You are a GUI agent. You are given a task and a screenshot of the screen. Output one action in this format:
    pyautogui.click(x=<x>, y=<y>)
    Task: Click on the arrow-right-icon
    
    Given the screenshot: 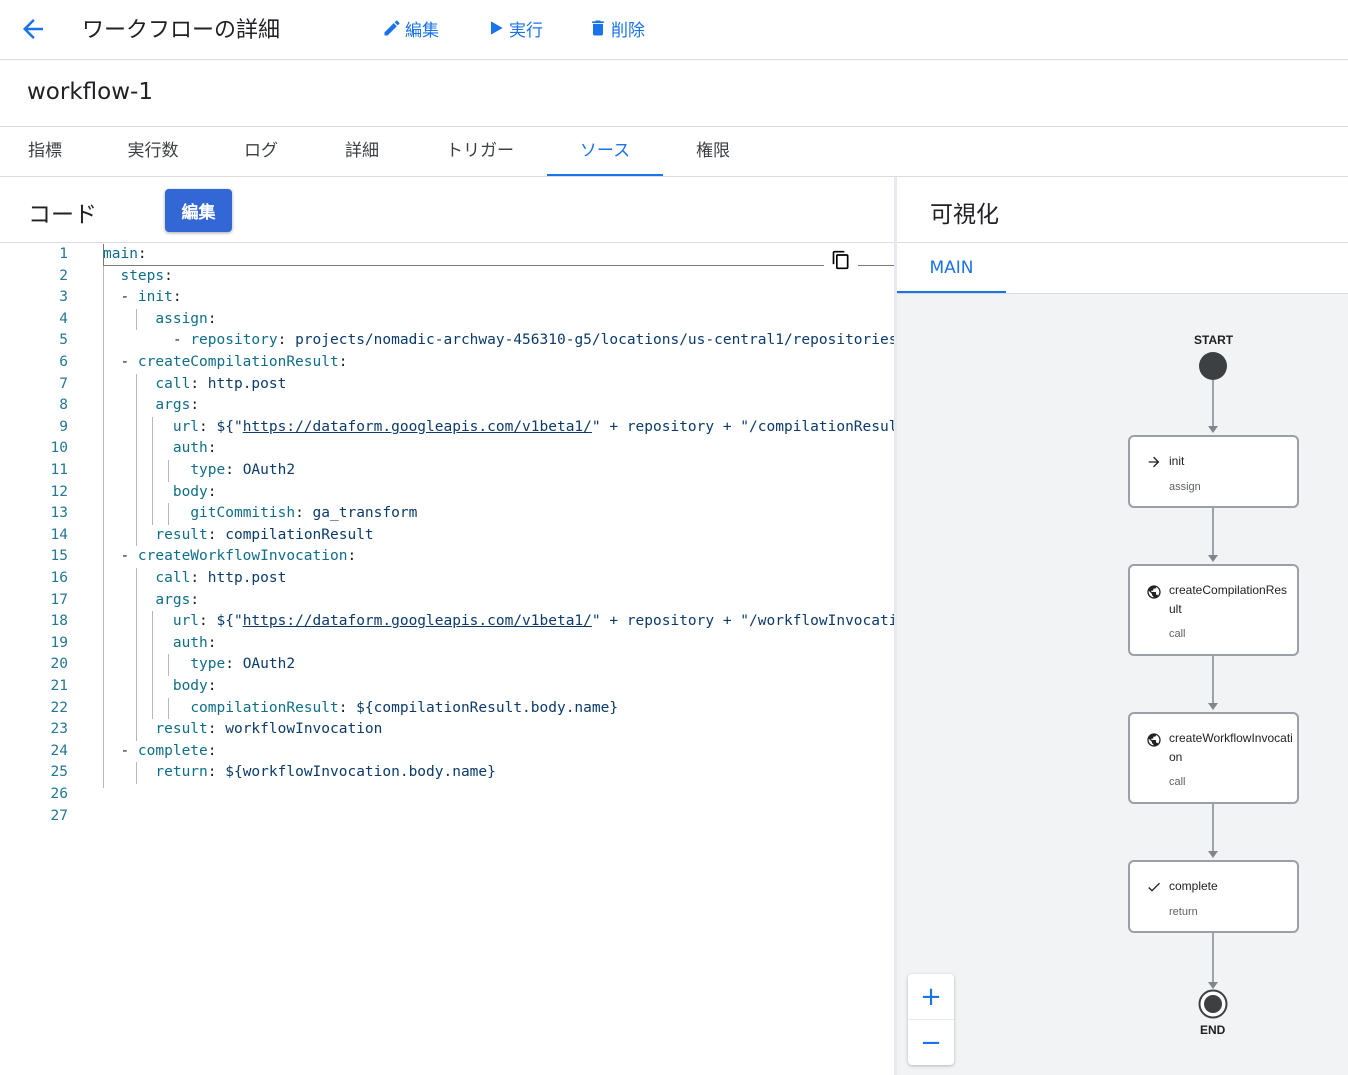 What is the action you would take?
    pyautogui.click(x=1154, y=462)
    